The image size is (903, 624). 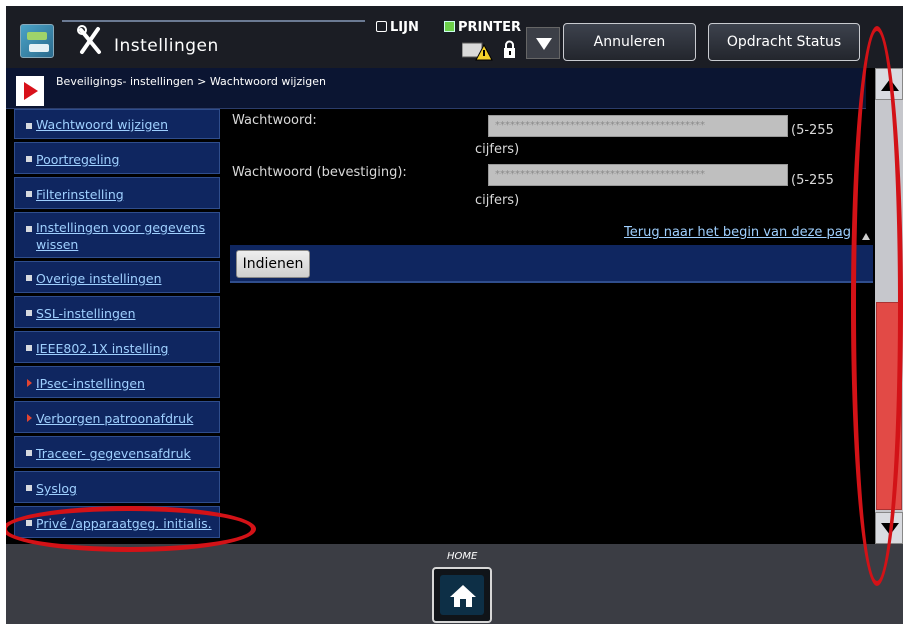 I want to click on sidebar-item-wachtwoord-wijzigen: Wachtwoord wijzigen, so click(x=117, y=124).